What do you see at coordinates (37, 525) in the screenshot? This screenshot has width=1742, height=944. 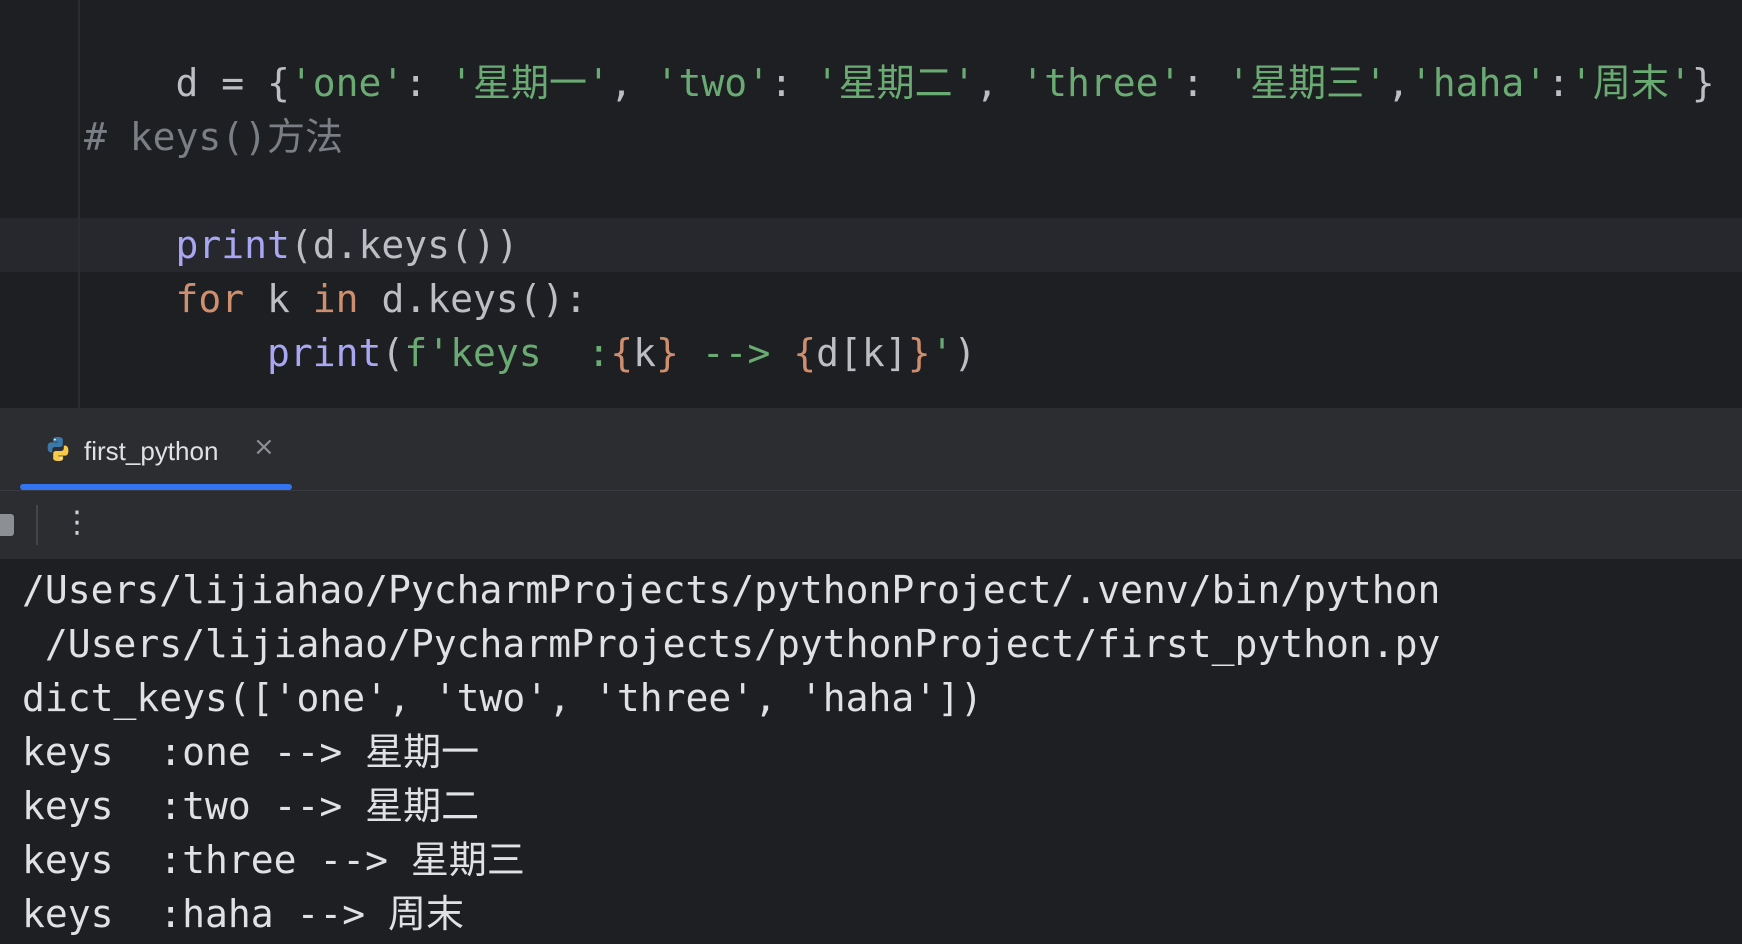 I see `toolbar-divider` at bounding box center [37, 525].